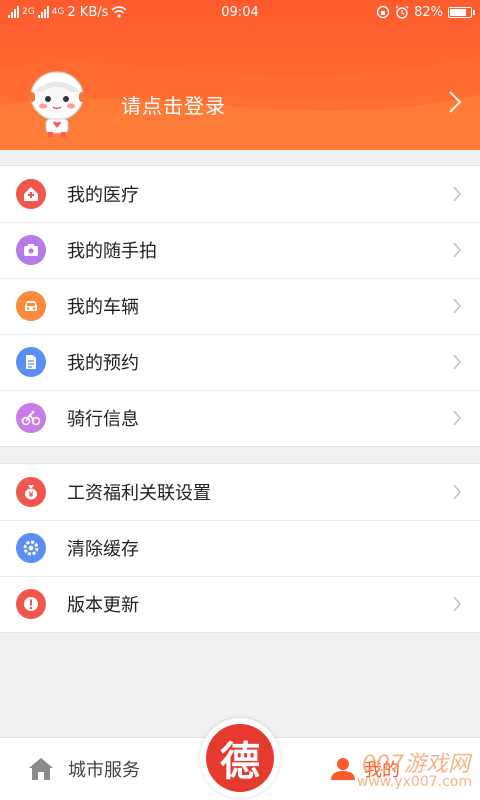 Image resolution: width=480 pixels, height=800 pixels. I want to click on status-time: 09:04, so click(240, 12).